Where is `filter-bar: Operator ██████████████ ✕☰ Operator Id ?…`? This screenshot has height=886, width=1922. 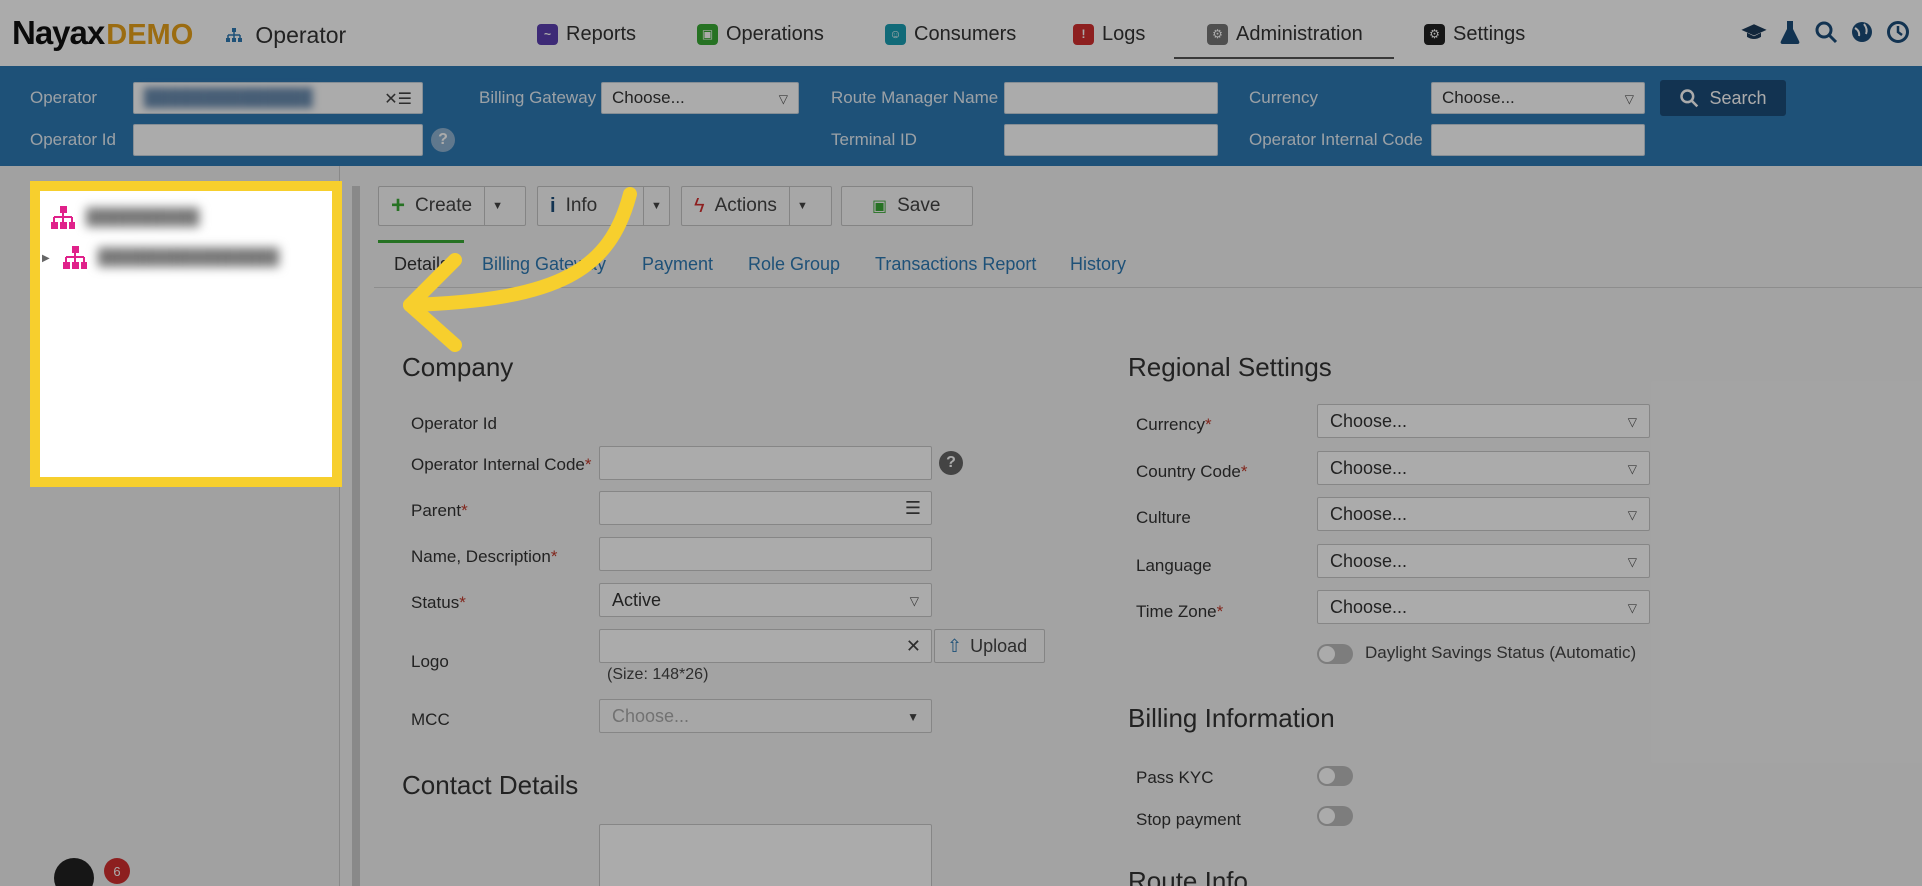 filter-bar: Operator ██████████████ ✕☰ Operator Id ?… is located at coordinates (961, 116).